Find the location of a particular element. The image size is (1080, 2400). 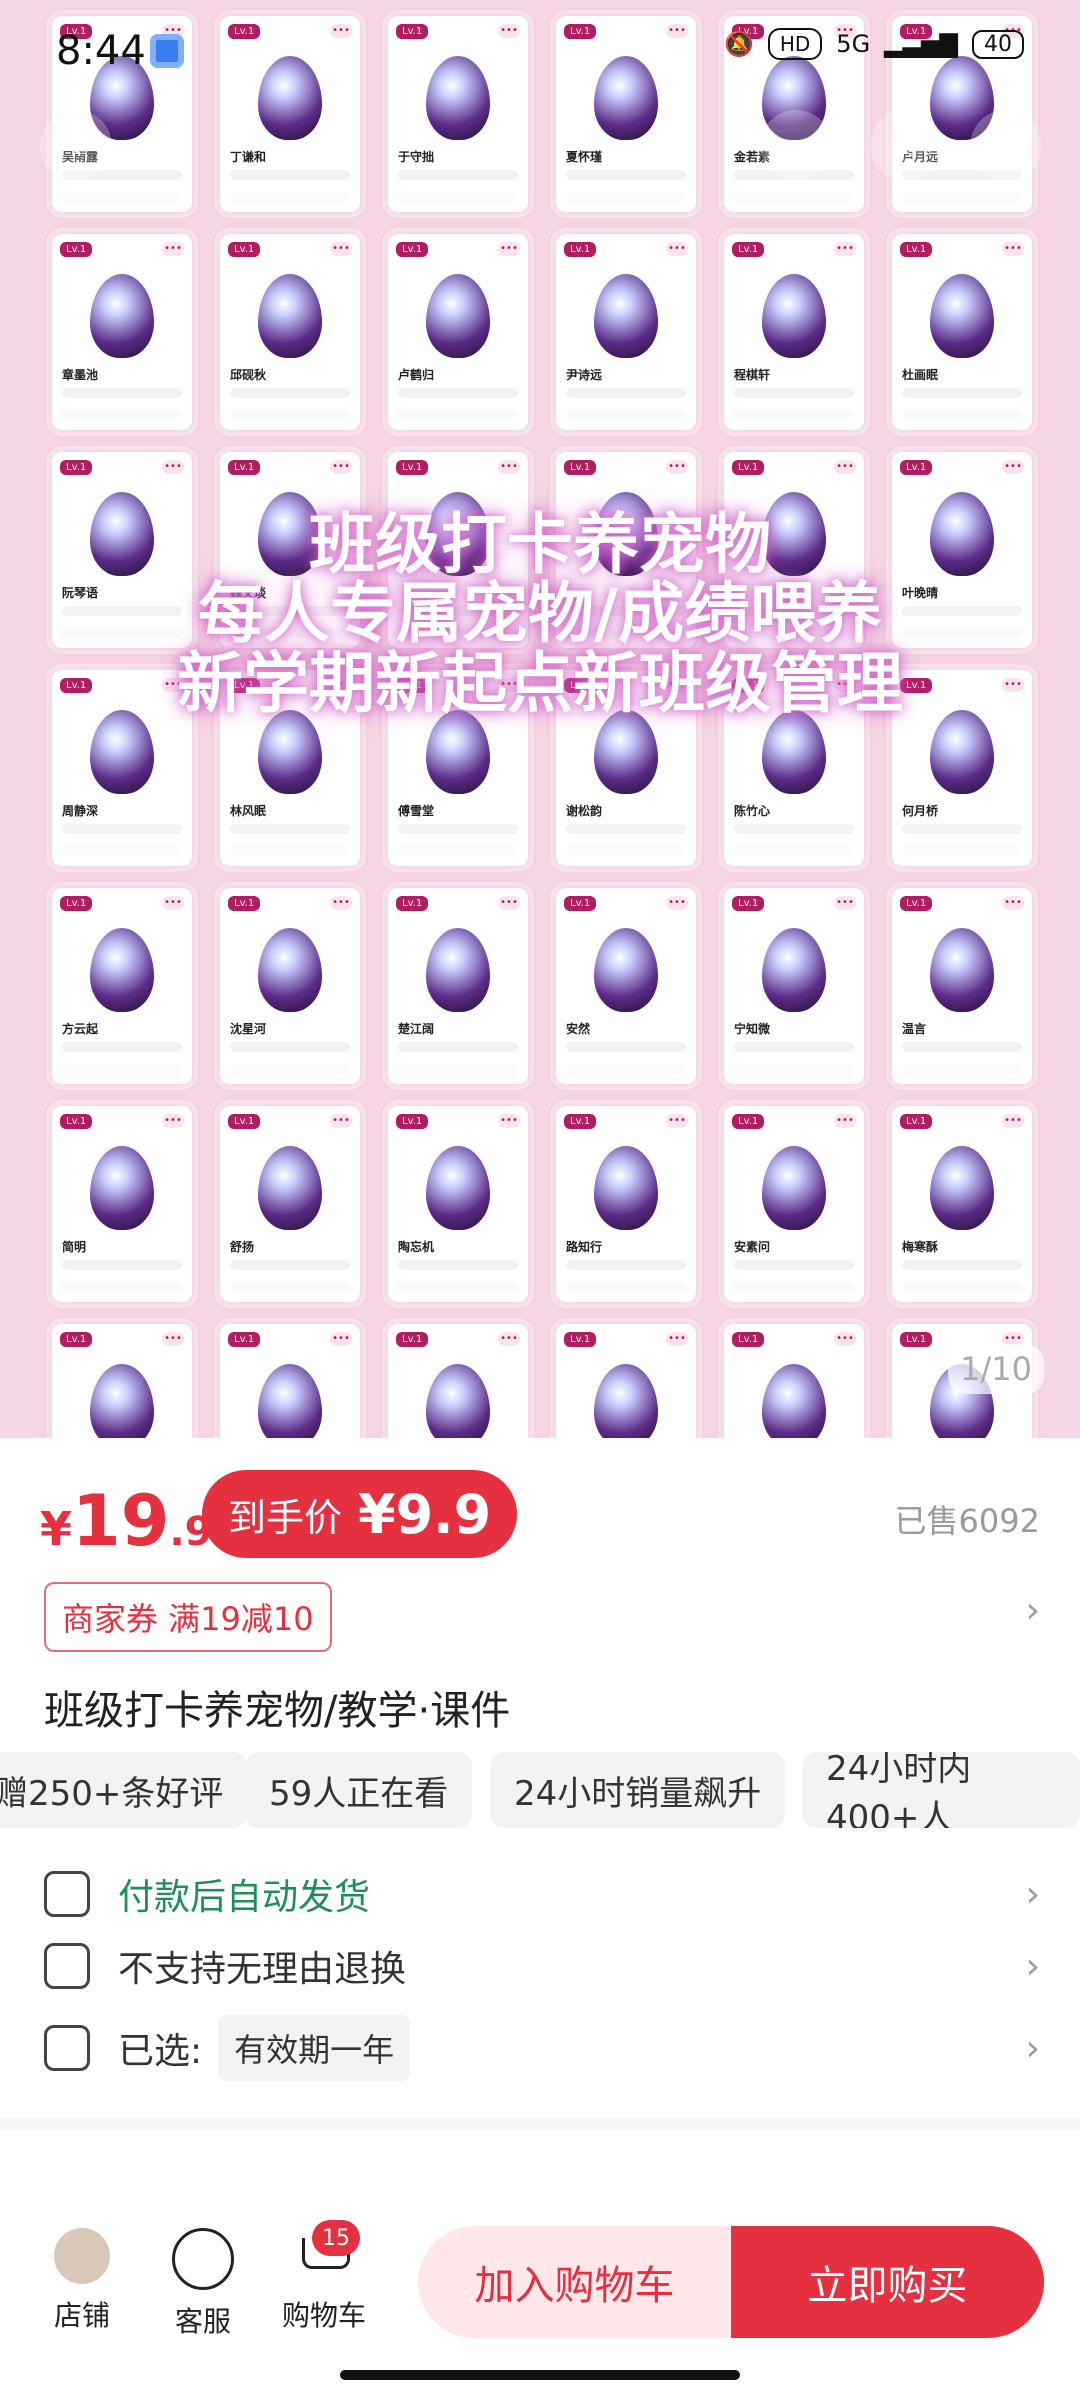

service-label: 客服 is located at coordinates (202, 2321).